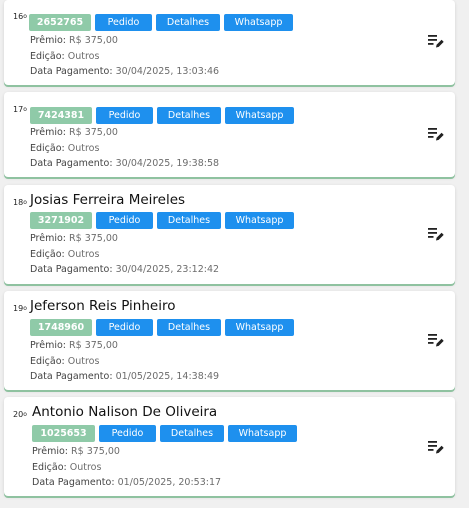 The width and height of the screenshot is (469, 508). What do you see at coordinates (169, 483) in the screenshot?
I see `data-pagamento-value: 01/05/2025, 20:53:17` at bounding box center [169, 483].